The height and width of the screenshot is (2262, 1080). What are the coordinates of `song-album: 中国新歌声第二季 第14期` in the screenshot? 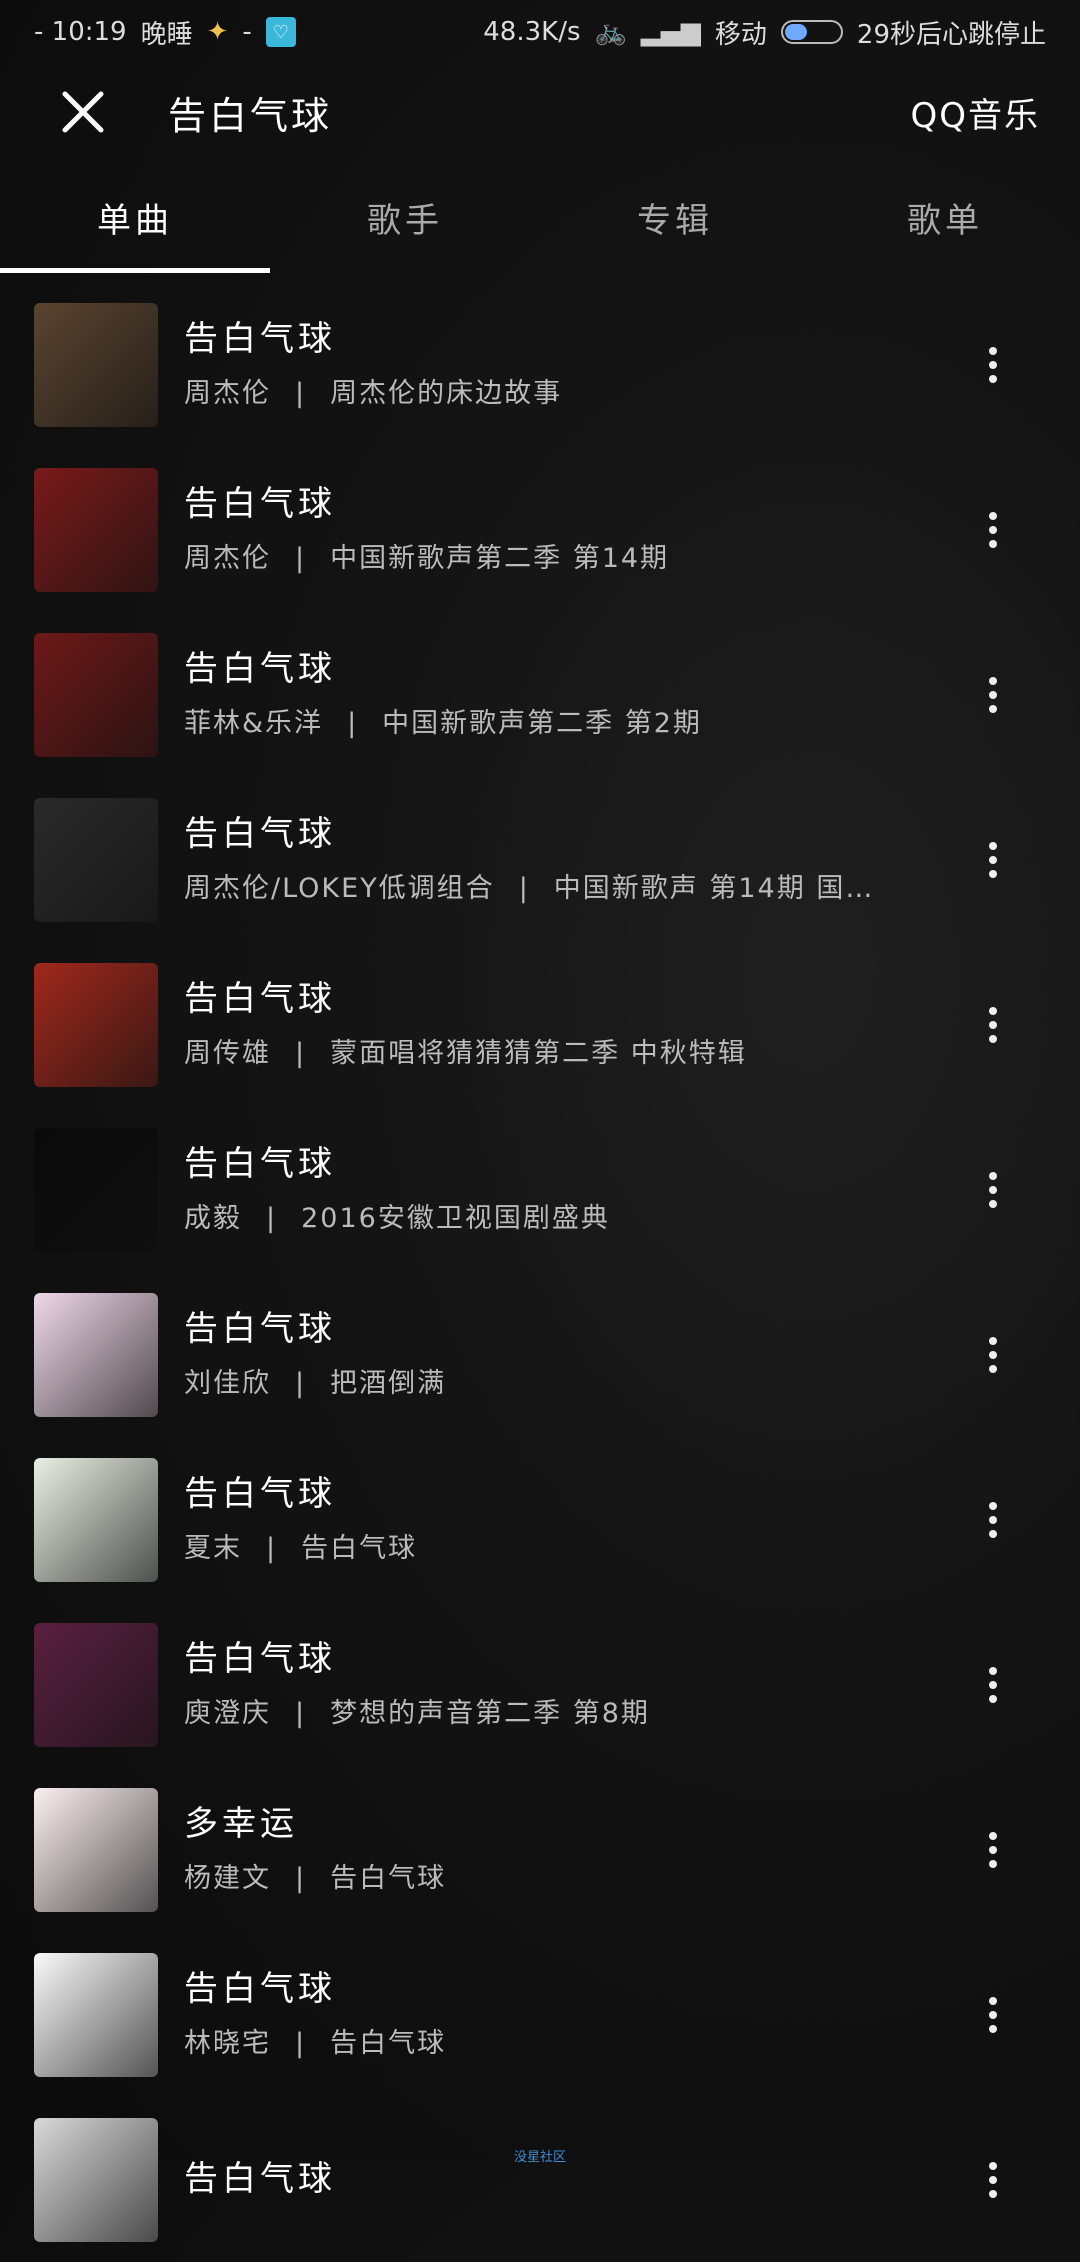 It's located at (500, 559).